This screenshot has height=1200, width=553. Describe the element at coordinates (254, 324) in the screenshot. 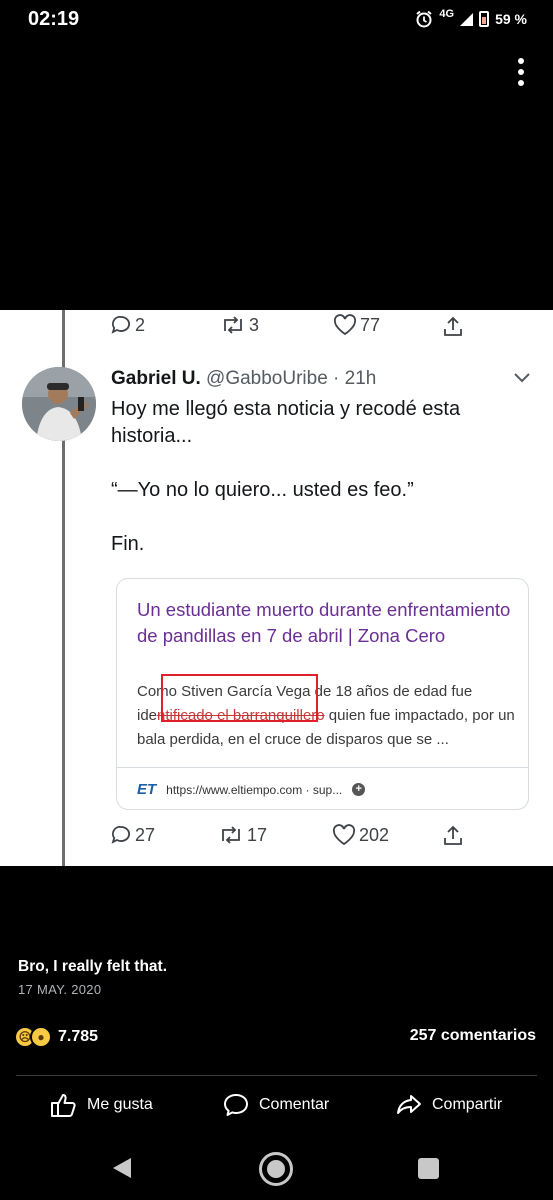

I see `prev-retweet-count: 3` at that location.